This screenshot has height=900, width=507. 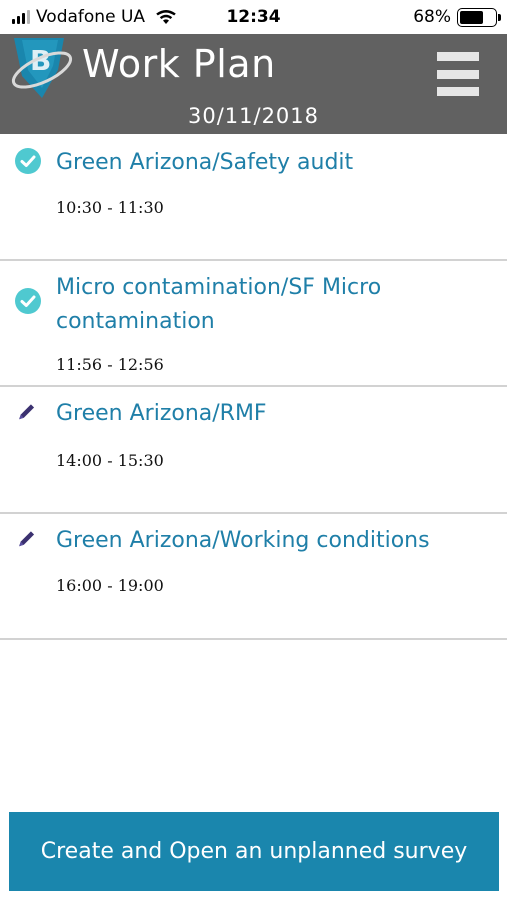 I want to click on battery-icon, so click(x=479, y=17).